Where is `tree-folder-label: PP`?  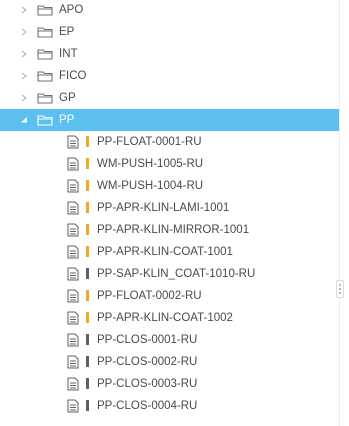 tree-folder-label: PP is located at coordinates (67, 120).